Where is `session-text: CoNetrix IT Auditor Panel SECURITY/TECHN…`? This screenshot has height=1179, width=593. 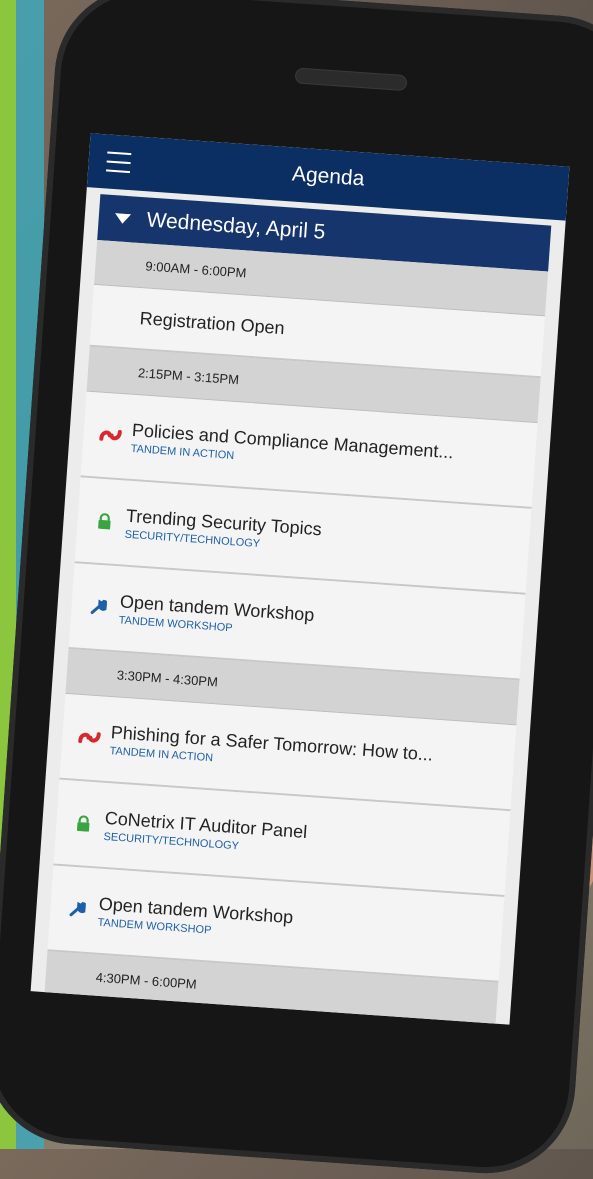 session-text: CoNetrix IT Auditor Panel SECURITY/TECHN… is located at coordinates (205, 831).